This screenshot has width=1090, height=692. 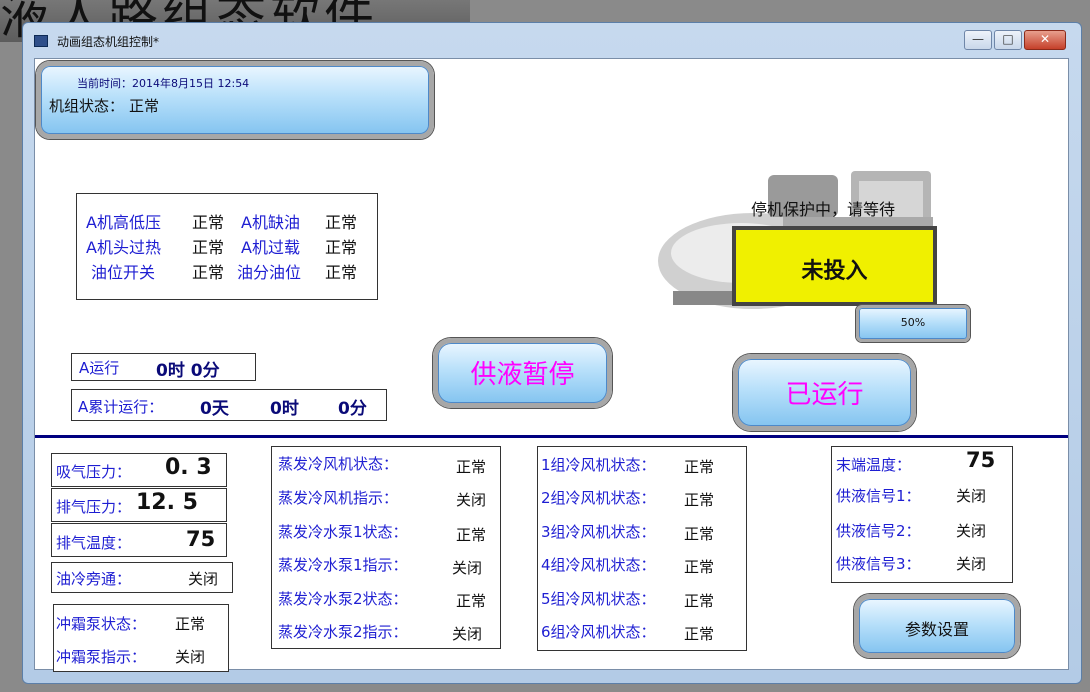 I want to click on evap-label: 蒸发冷水泵1状态：, so click(x=343, y=532).